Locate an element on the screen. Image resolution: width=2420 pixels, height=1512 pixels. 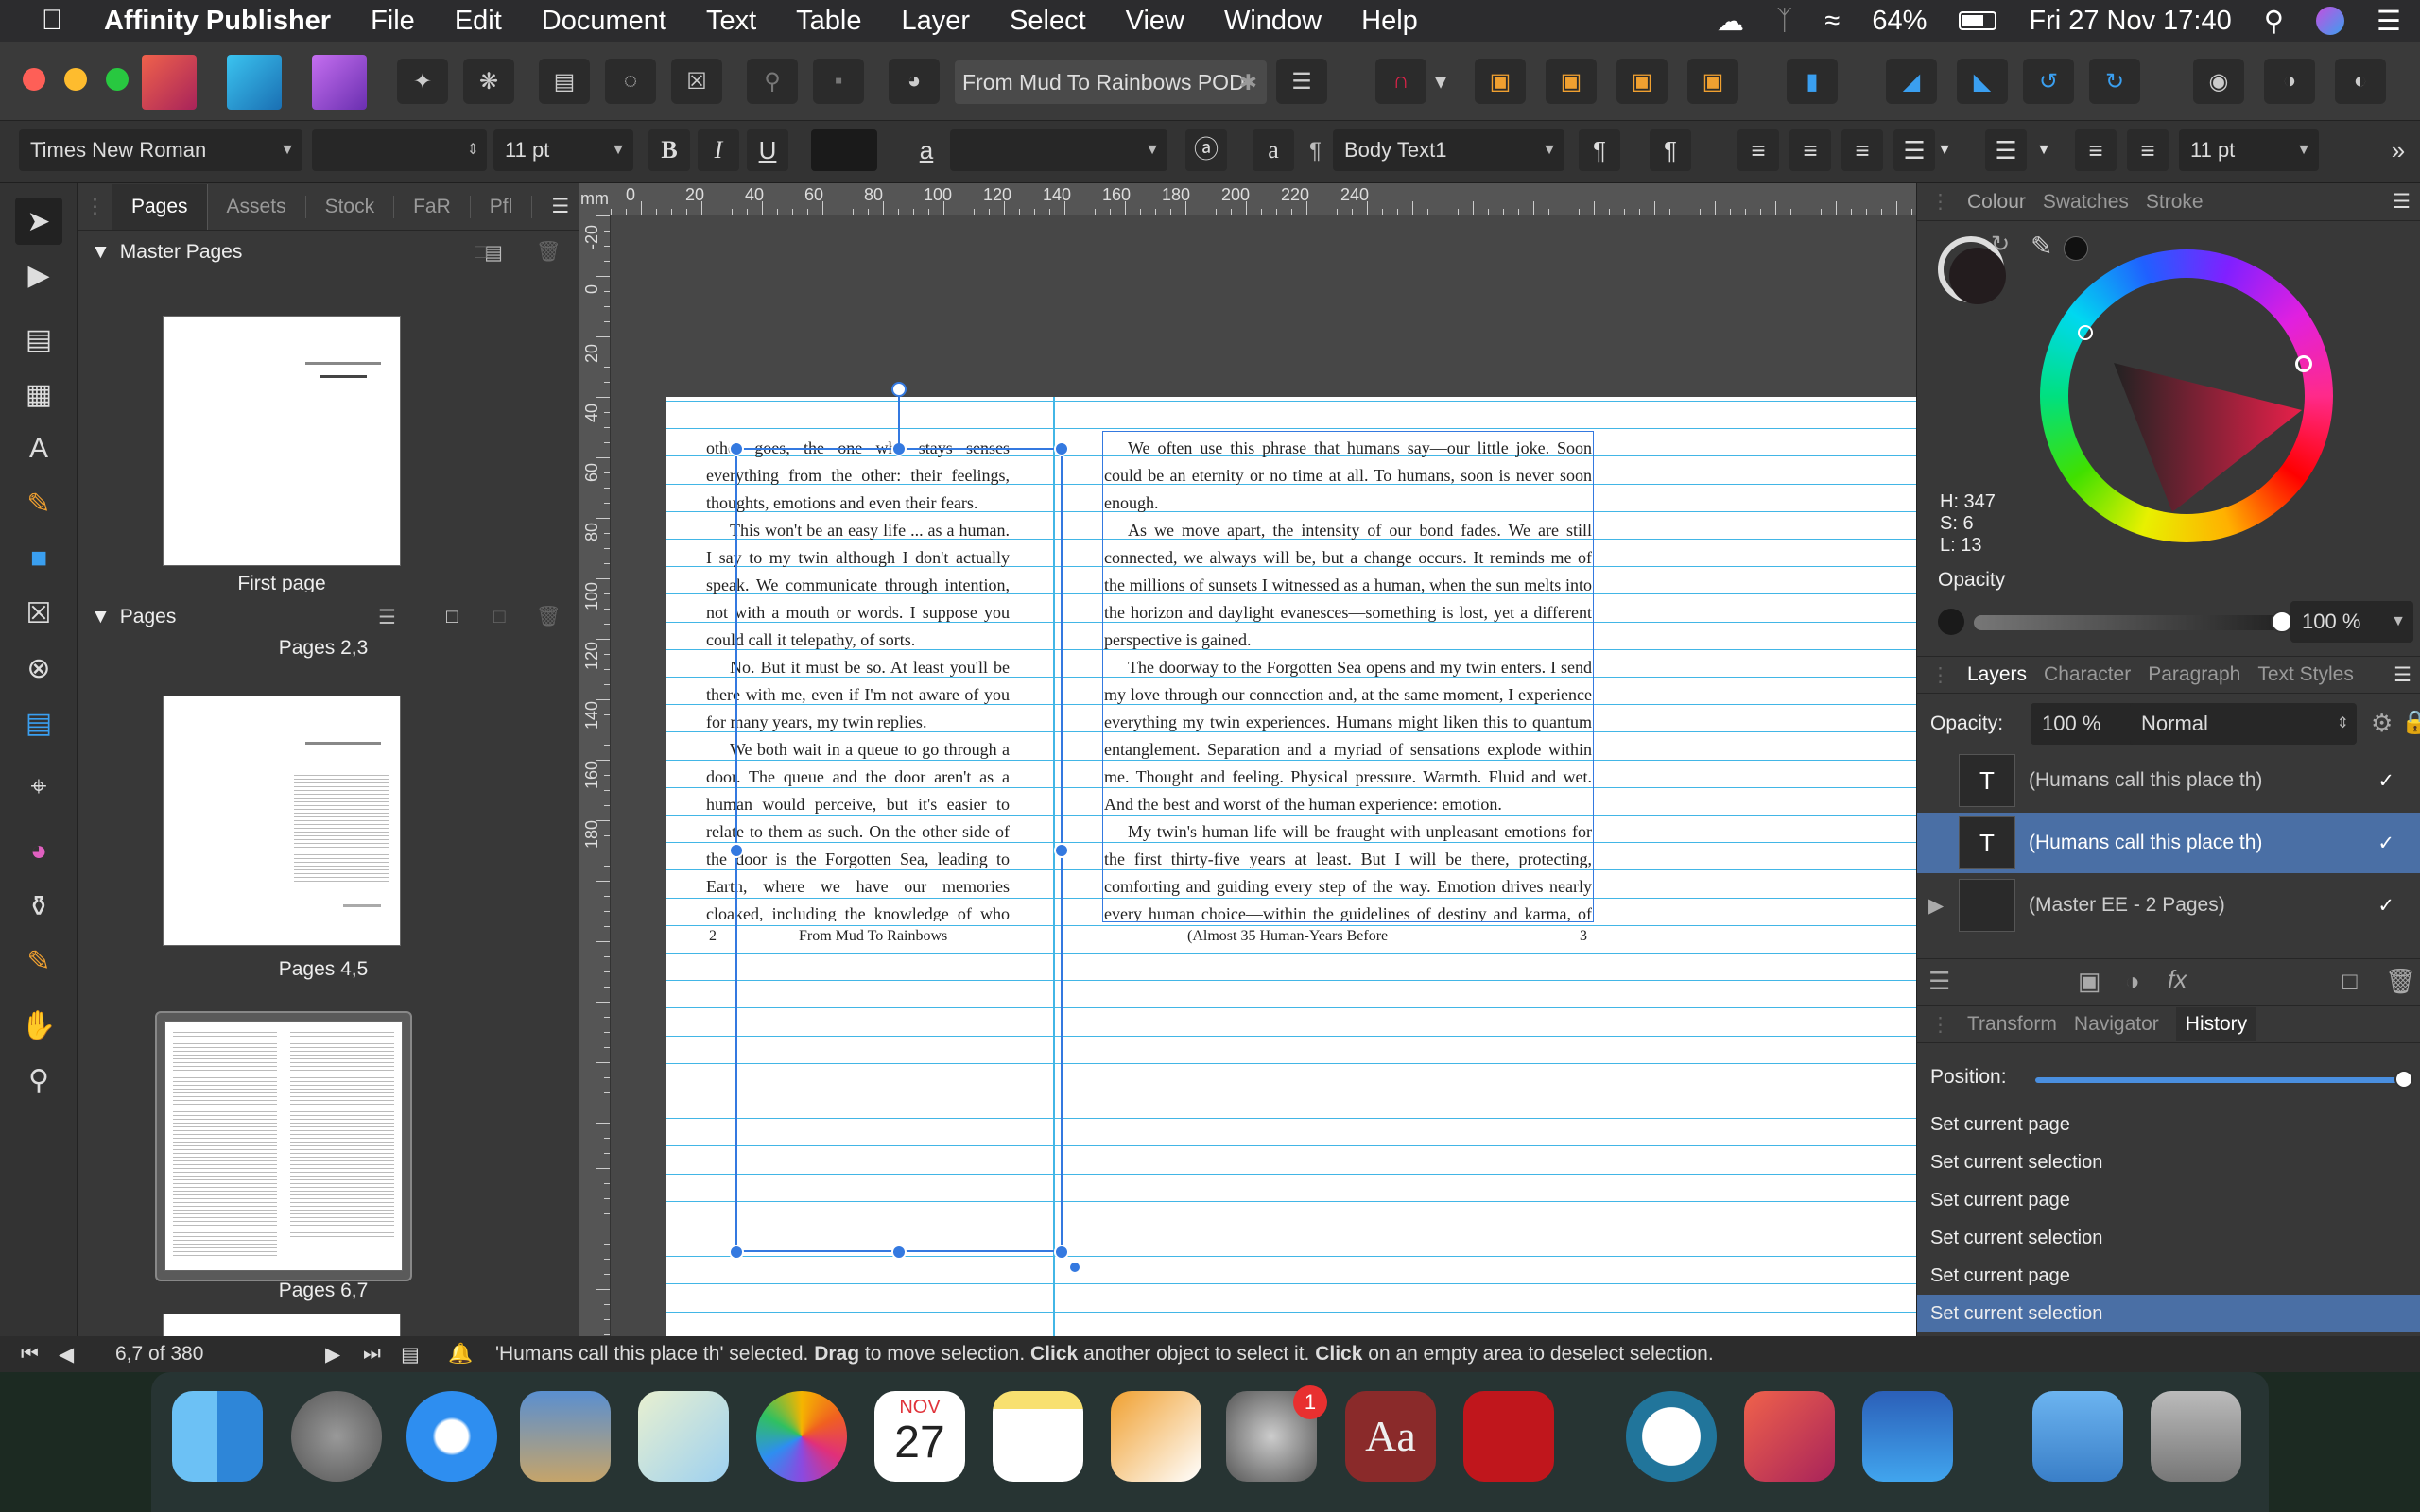
disclosure-icon: ▼ is located at coordinates (101, 617).